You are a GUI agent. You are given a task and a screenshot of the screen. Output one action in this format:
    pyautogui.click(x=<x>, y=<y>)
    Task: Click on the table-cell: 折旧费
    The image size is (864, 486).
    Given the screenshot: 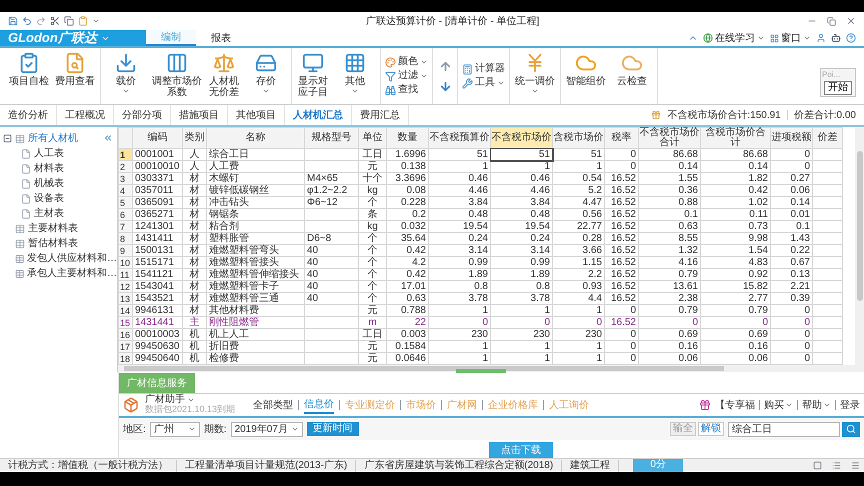 What is the action you would take?
    pyautogui.click(x=255, y=346)
    